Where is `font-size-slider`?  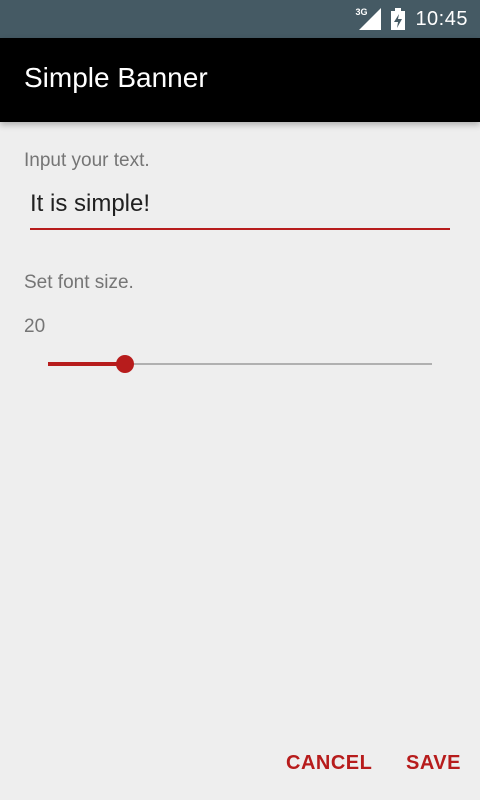 font-size-slider is located at coordinates (240, 364).